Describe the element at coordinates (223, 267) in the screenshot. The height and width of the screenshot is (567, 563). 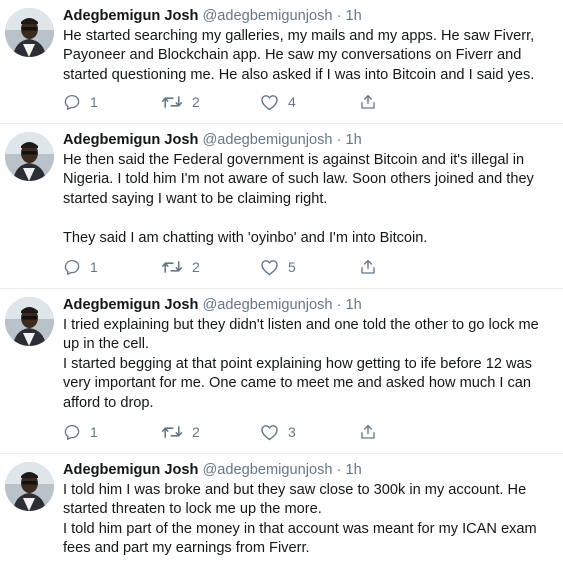
I see `tweet-actions: 1 2 5` at that location.